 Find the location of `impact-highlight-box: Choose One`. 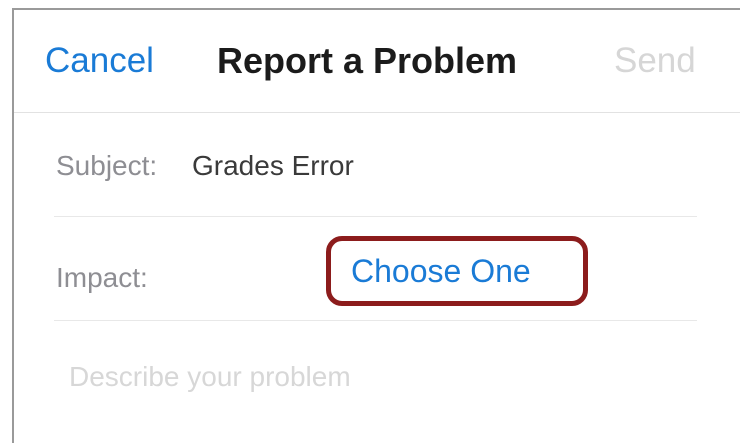

impact-highlight-box: Choose One is located at coordinates (457, 271).